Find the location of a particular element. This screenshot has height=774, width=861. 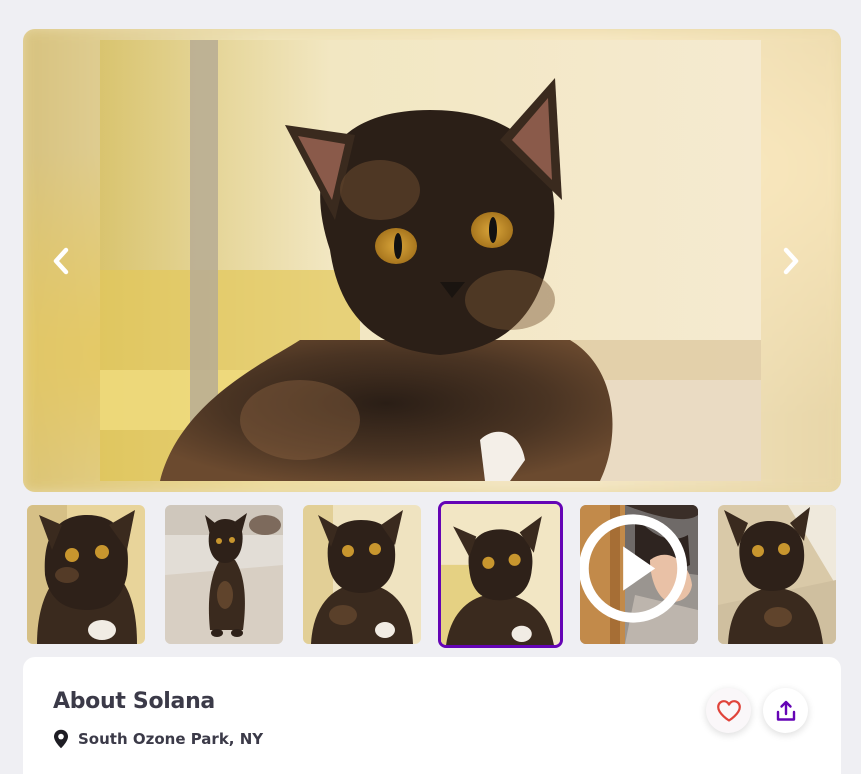

next-photo-button is located at coordinates (791, 261).